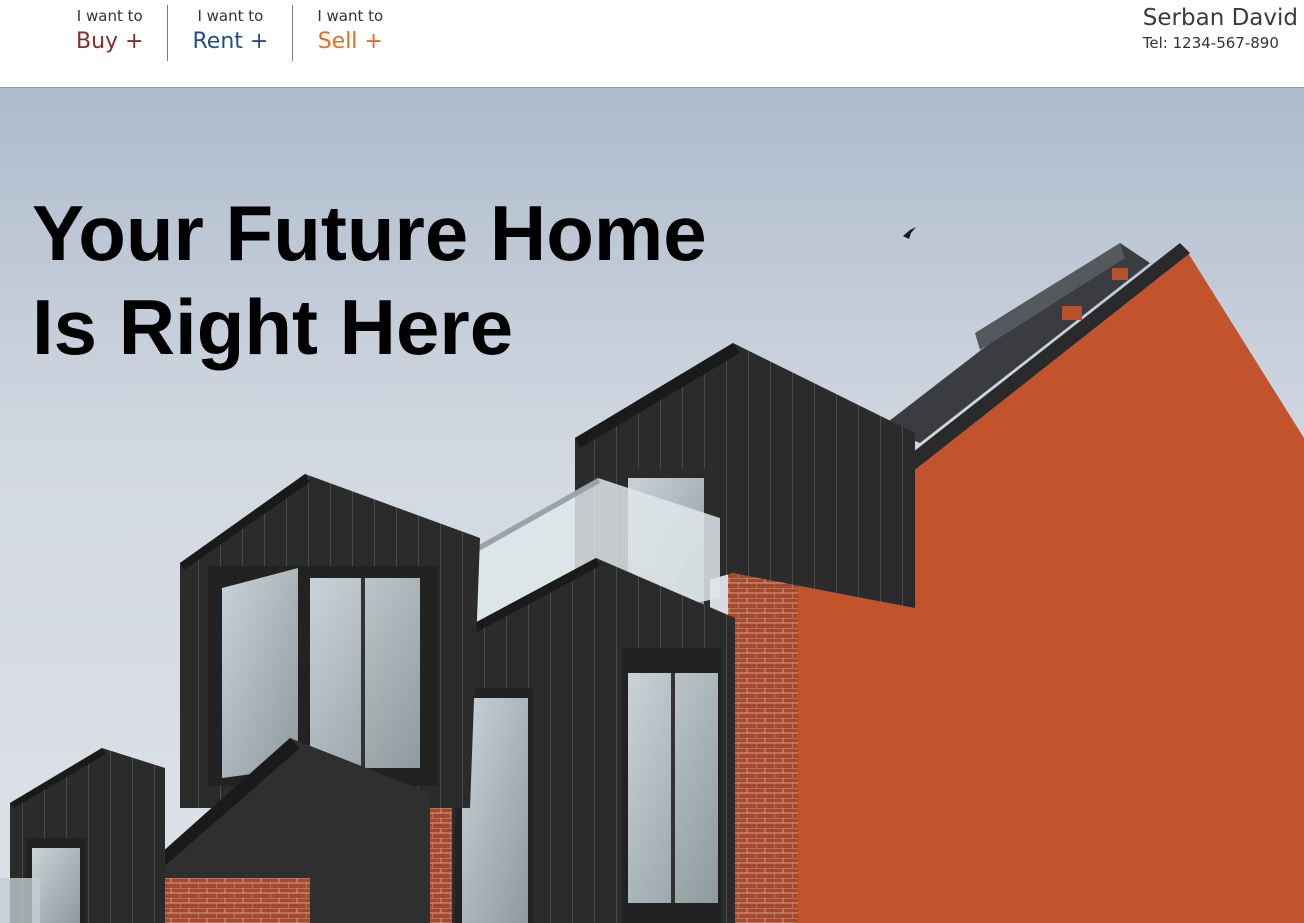 The height and width of the screenshot is (923, 1304). Describe the element at coordinates (109, 16) in the screenshot. I see `menu-buy-prefix: I want to` at that location.